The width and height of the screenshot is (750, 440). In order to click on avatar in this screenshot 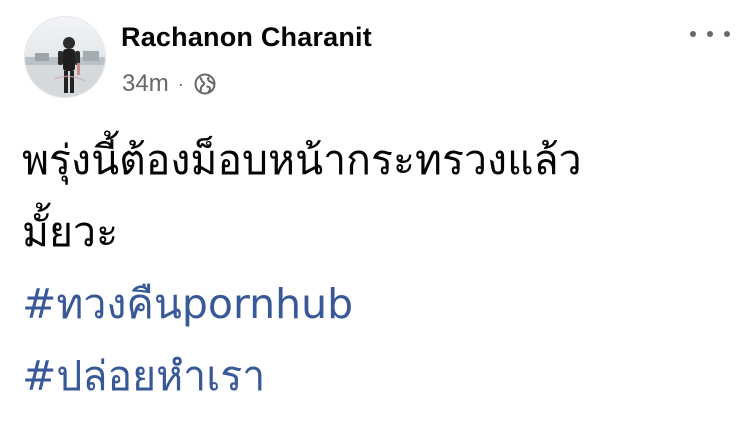, I will do `click(65, 57)`.